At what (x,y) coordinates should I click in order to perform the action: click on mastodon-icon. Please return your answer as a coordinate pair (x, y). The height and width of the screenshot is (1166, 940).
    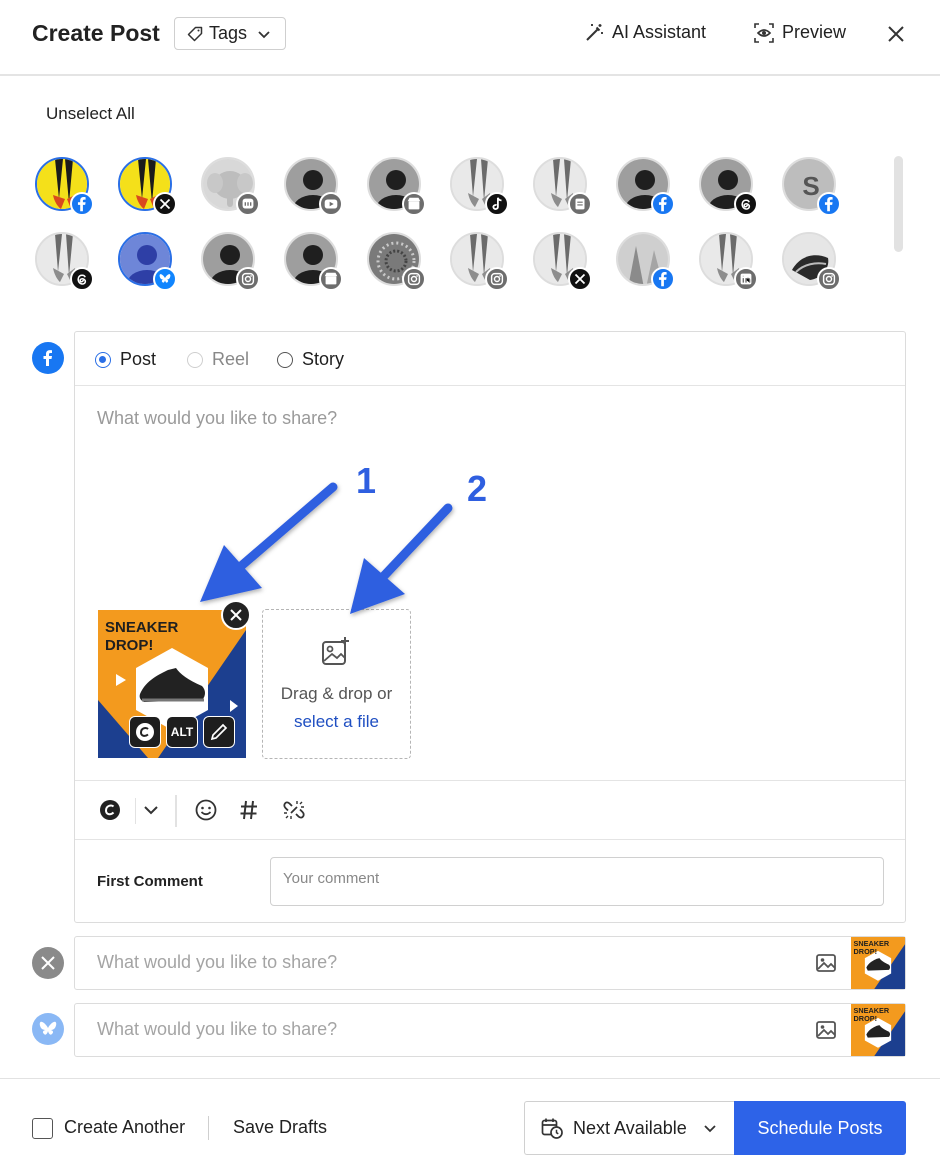
    Looking at the image, I should click on (248, 204).